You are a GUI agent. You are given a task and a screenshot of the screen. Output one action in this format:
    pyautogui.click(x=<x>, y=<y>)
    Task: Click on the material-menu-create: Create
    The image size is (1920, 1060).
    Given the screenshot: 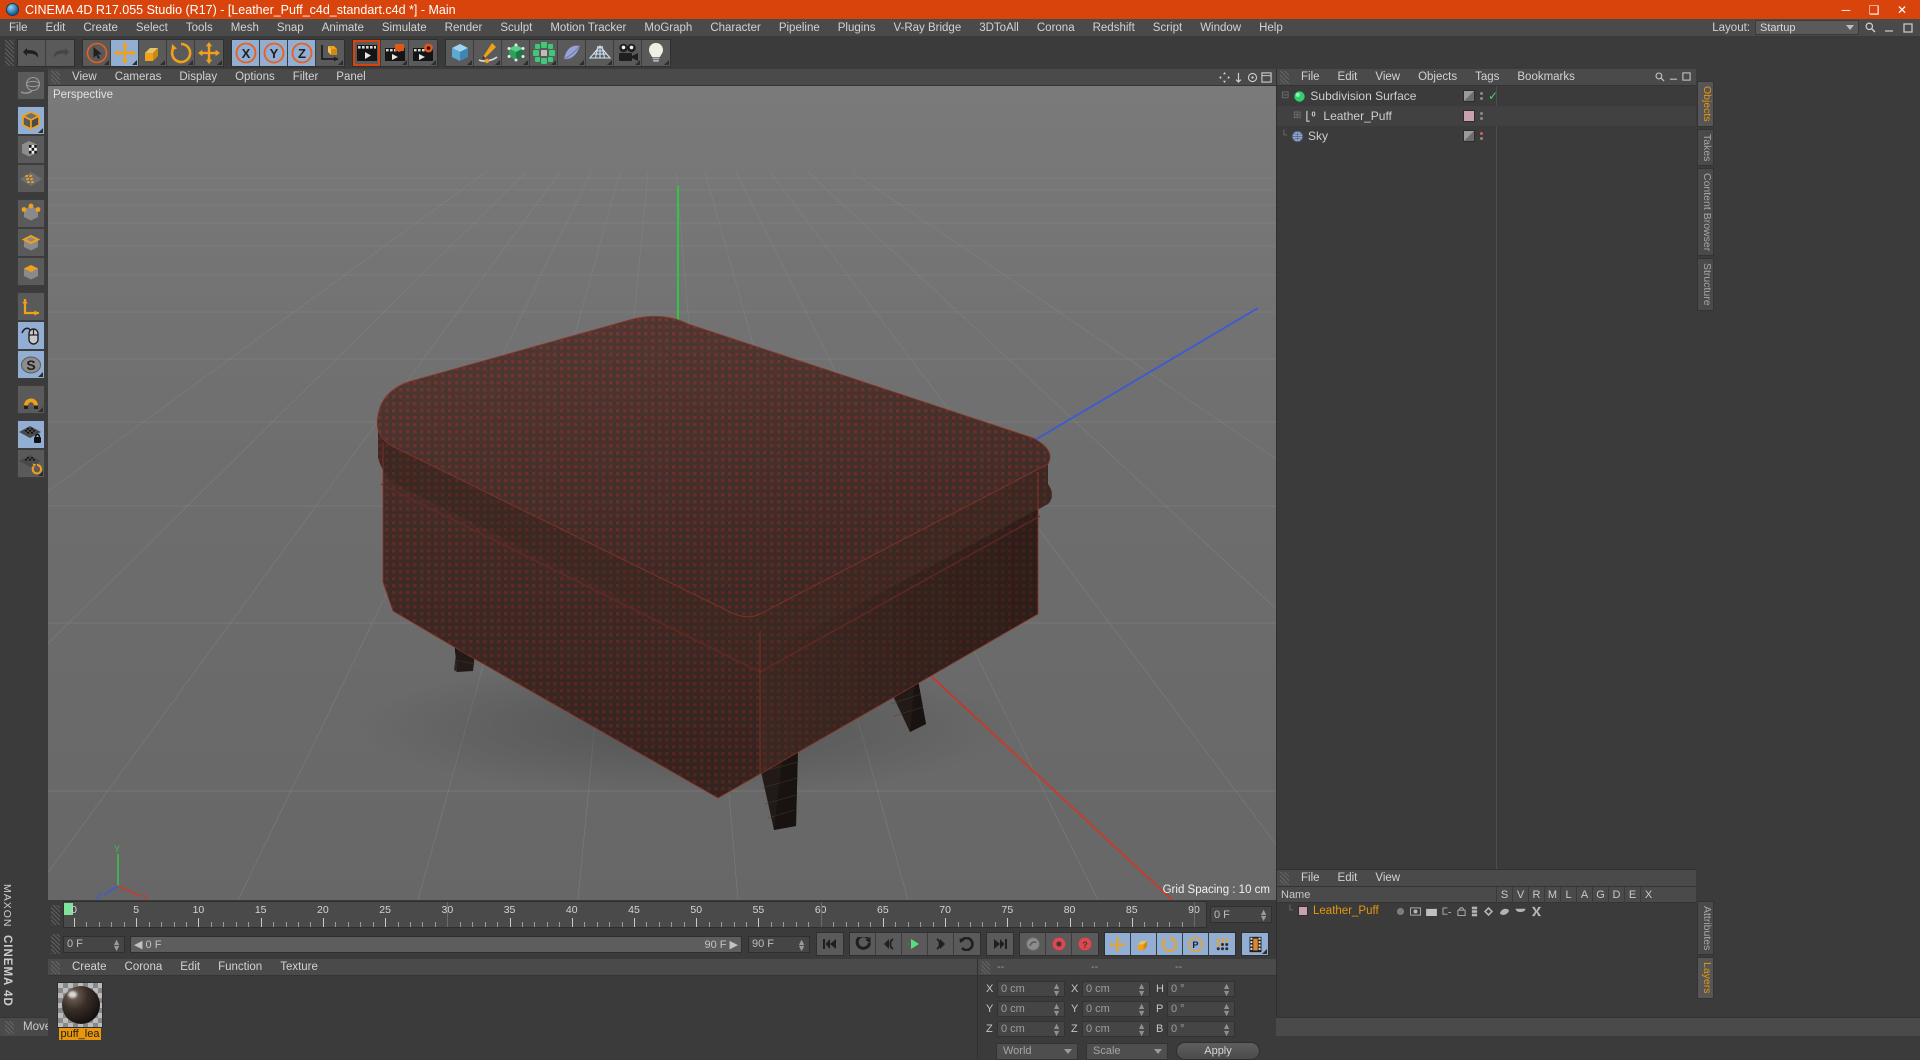 What is the action you would take?
    pyautogui.click(x=89, y=967)
    